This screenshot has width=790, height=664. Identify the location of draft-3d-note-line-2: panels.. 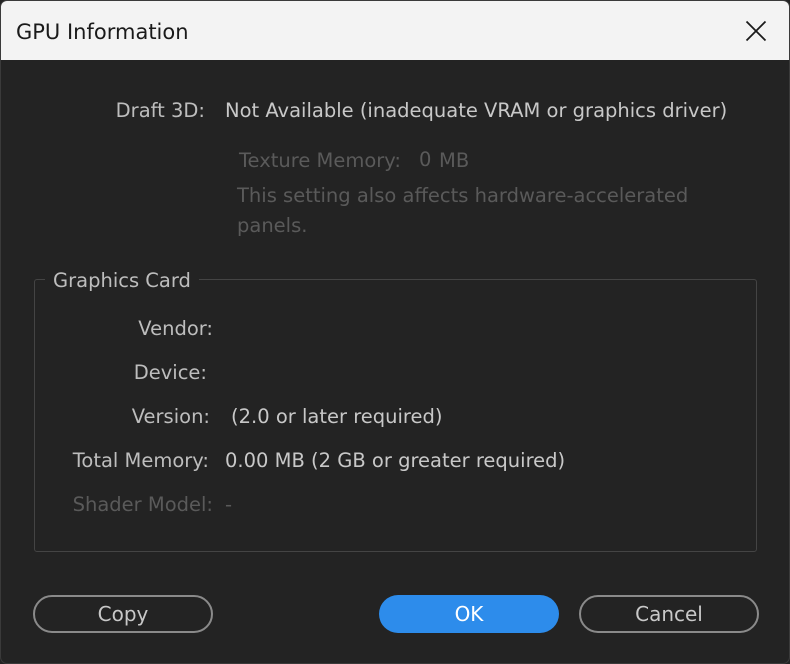
(272, 225).